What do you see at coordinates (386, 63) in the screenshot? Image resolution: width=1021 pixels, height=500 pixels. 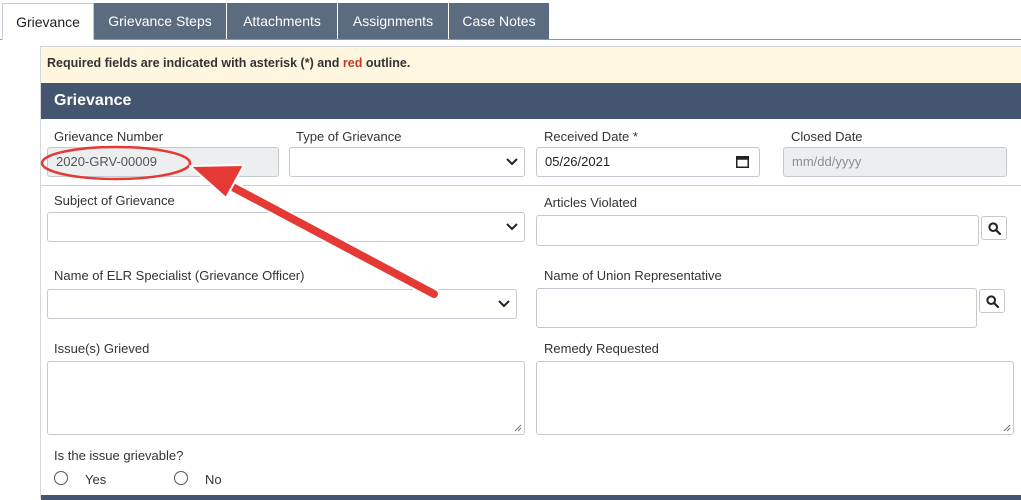 I see `notice-suffix: outline.` at bounding box center [386, 63].